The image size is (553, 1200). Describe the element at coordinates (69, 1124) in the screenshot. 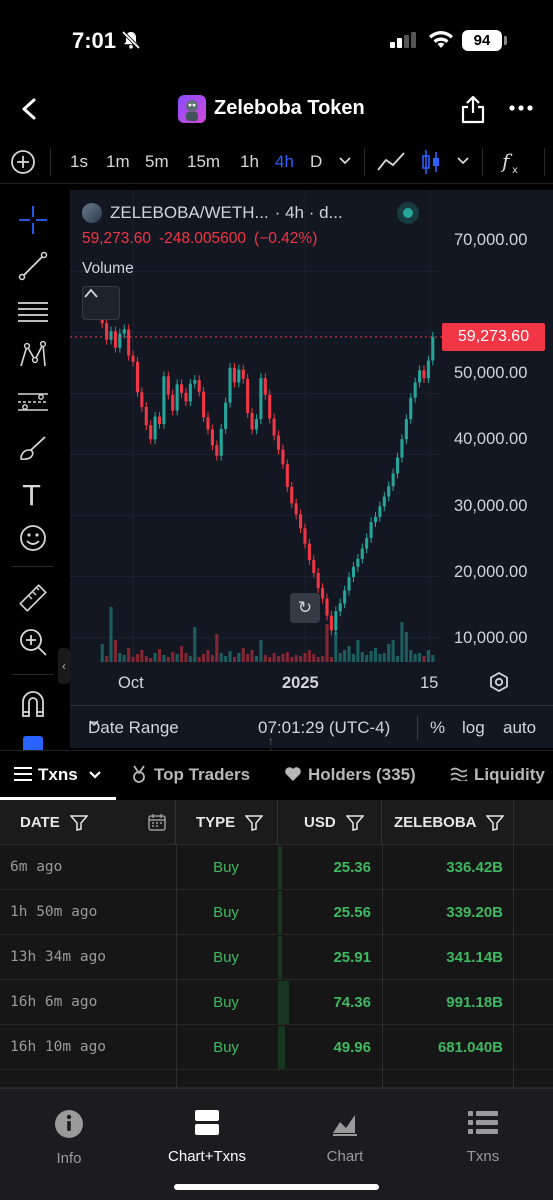

I see `info-icon` at that location.